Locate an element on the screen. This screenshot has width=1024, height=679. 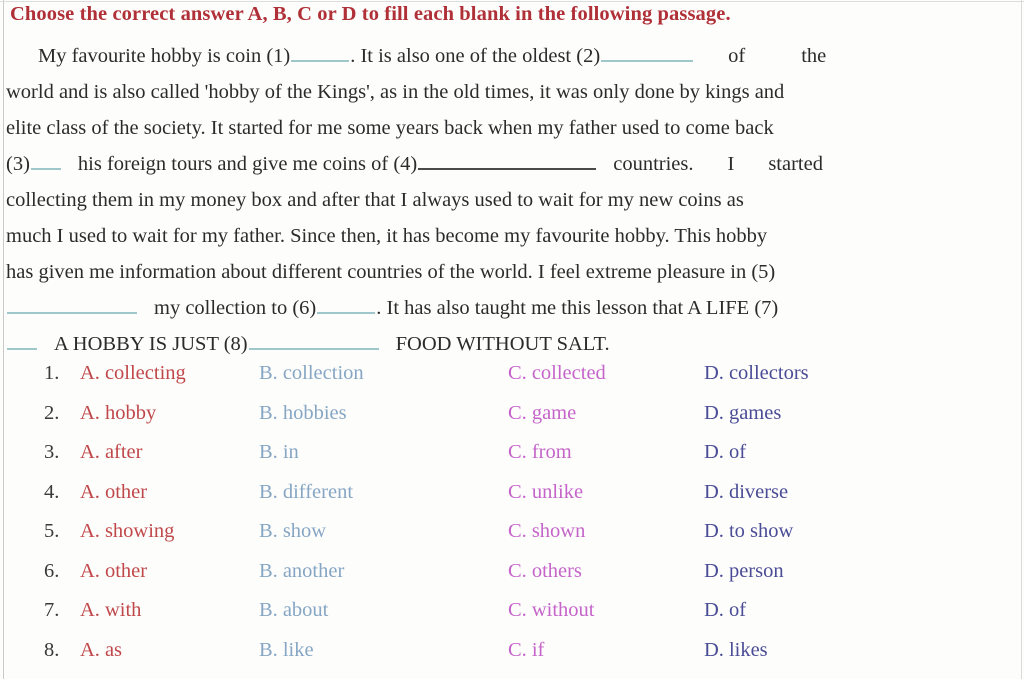
option-a-text: with is located at coordinates (123, 610).